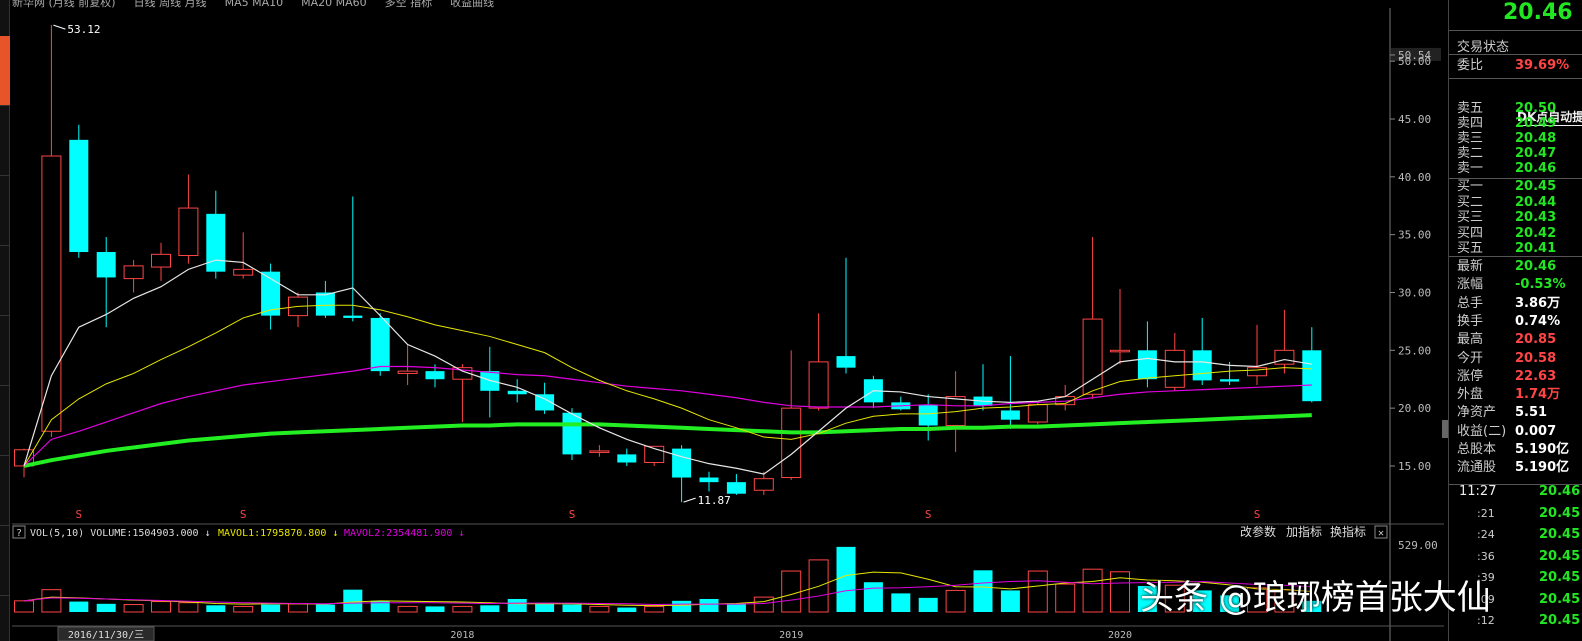 The width and height of the screenshot is (1582, 641). I want to click on stat-row-value: 3.86万, so click(1538, 303).